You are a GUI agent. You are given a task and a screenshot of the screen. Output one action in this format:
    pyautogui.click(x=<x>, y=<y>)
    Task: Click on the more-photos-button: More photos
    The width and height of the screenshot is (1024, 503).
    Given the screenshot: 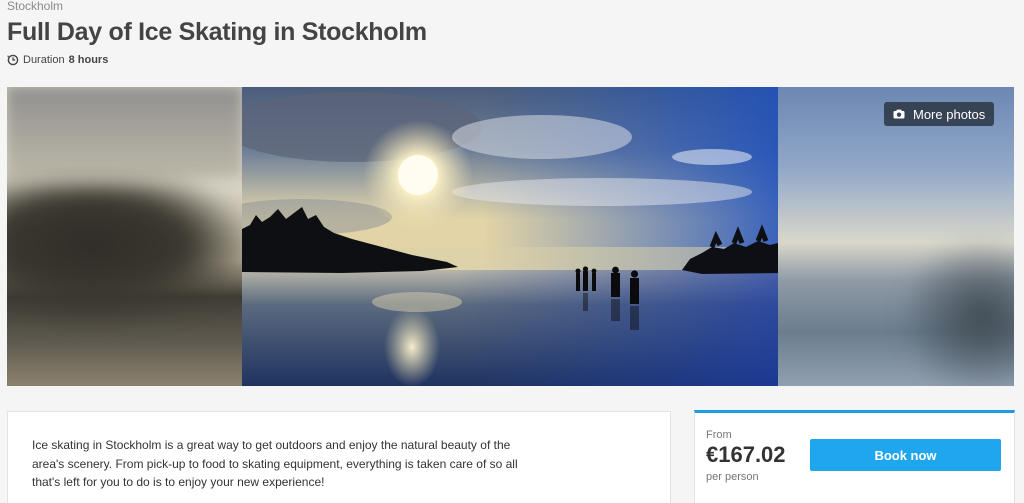 What is the action you would take?
    pyautogui.click(x=939, y=114)
    